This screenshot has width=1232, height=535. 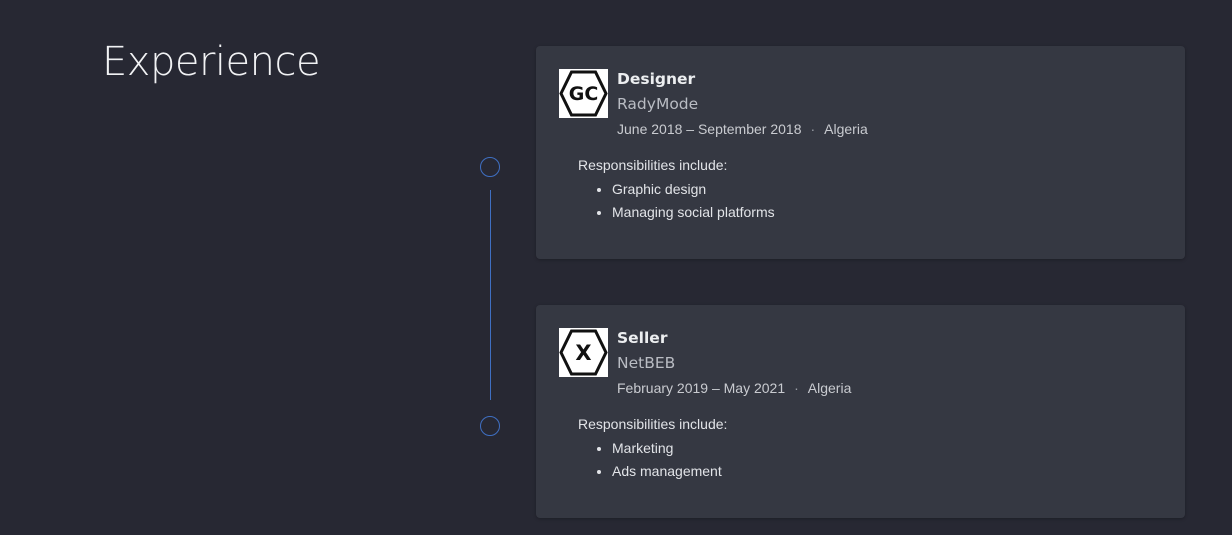 I want to click on responsibilities-list: Marketing Ads management, so click(x=650, y=459).